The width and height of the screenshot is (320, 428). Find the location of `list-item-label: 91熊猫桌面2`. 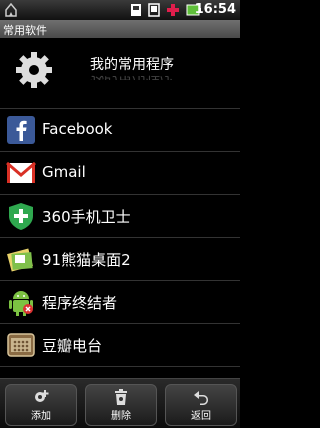

list-item-label: 91熊猫桌面2 is located at coordinates (86, 260).